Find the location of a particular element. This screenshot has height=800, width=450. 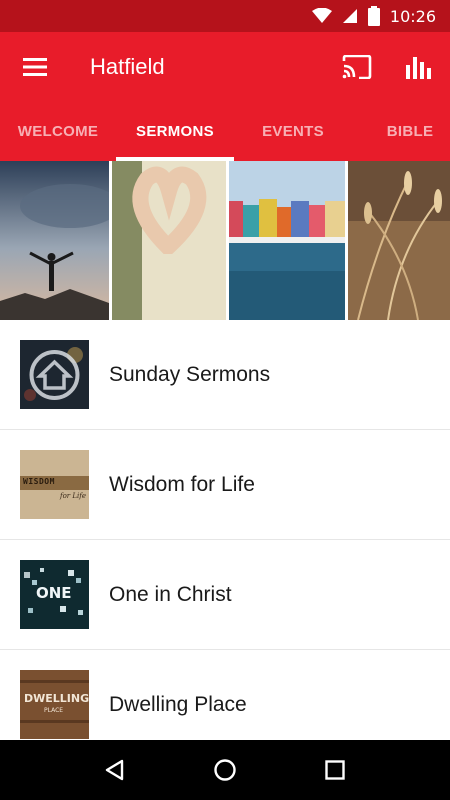

list-item: WISDOM for Life Wisdom for Life is located at coordinates (225, 485).